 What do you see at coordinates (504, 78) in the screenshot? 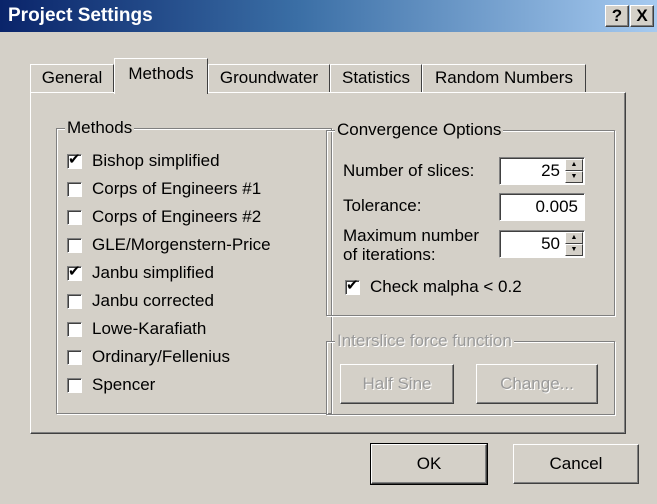
I see `tab-random-numbers: Random Numbers` at bounding box center [504, 78].